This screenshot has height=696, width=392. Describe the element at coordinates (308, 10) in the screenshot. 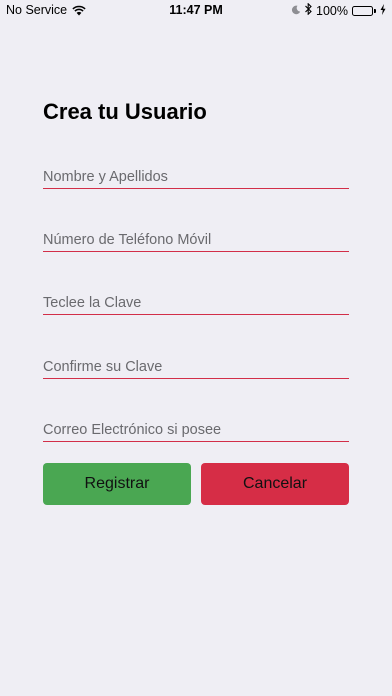

I see `bluetooth-icon` at that location.